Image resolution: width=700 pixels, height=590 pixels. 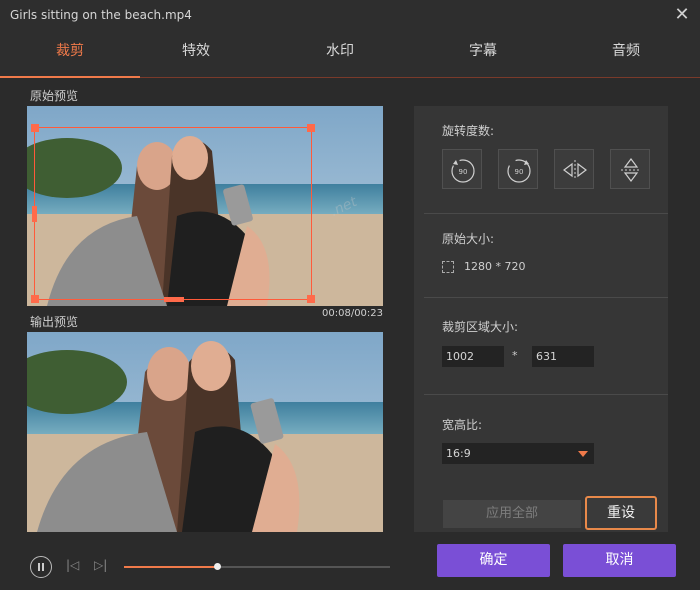 What do you see at coordinates (340, 53) in the screenshot?
I see `tab-watermark: 水印` at bounding box center [340, 53].